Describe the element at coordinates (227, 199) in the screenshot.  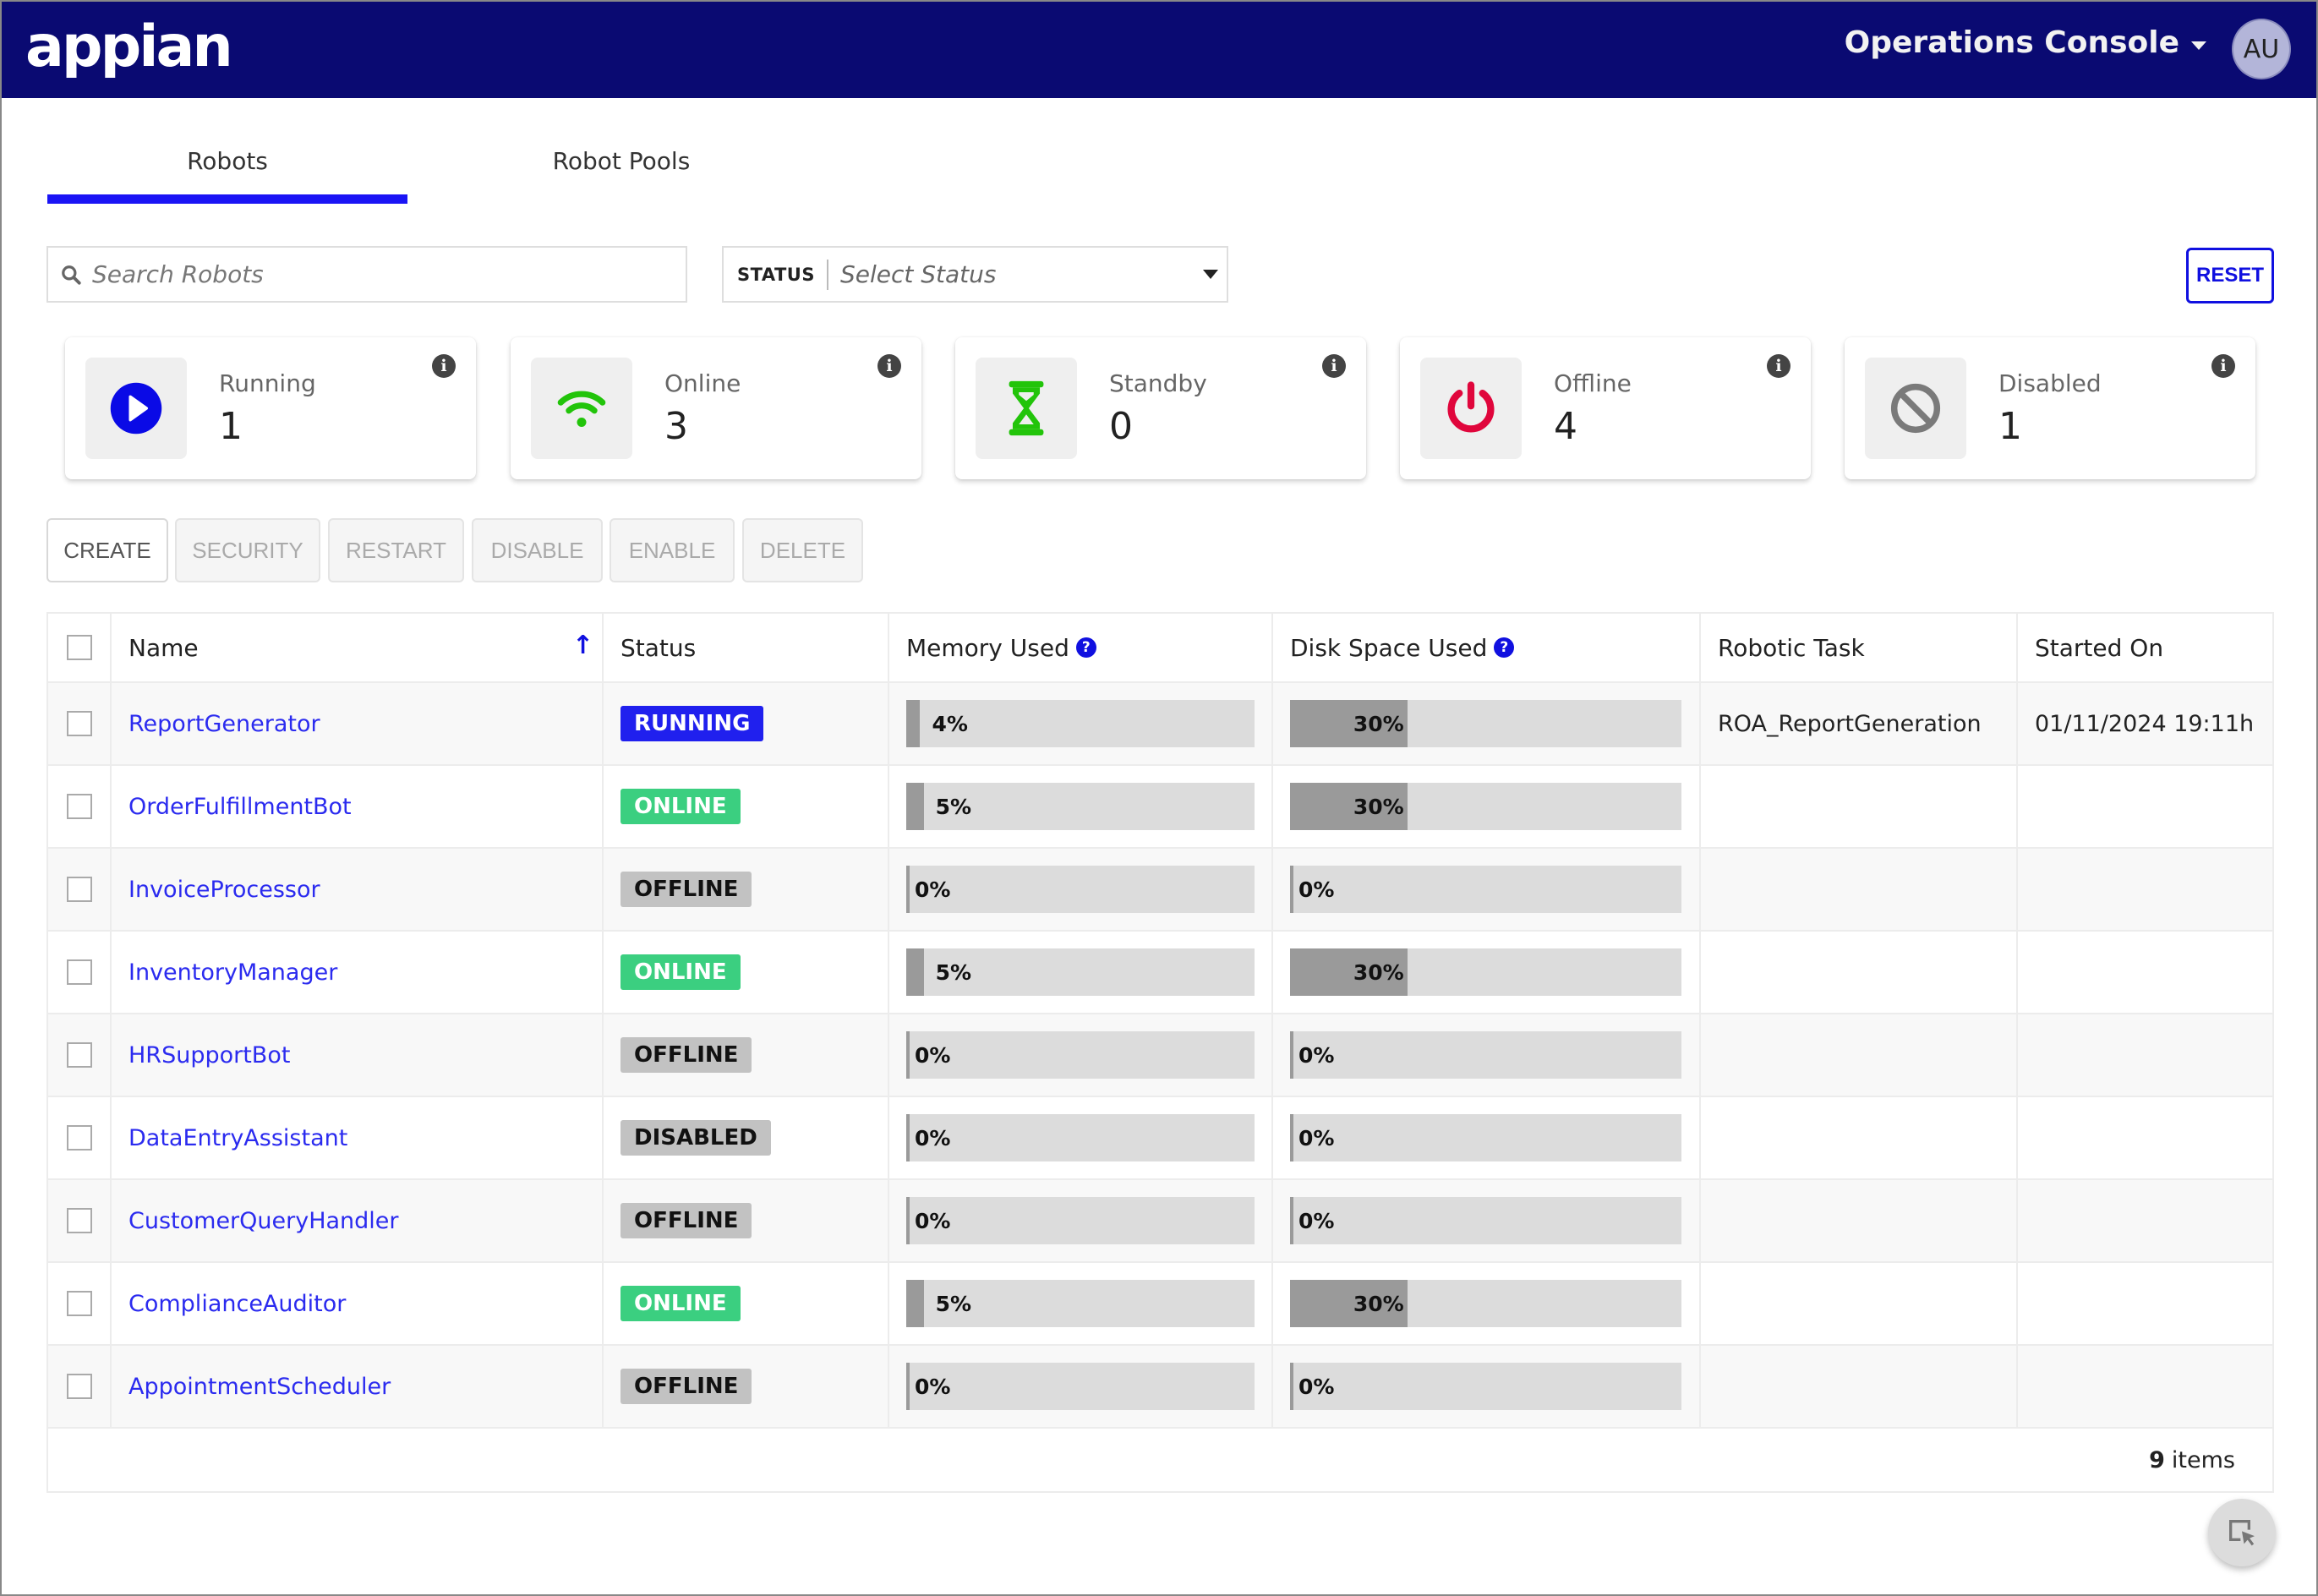
I see `active-tab-indicator` at that location.